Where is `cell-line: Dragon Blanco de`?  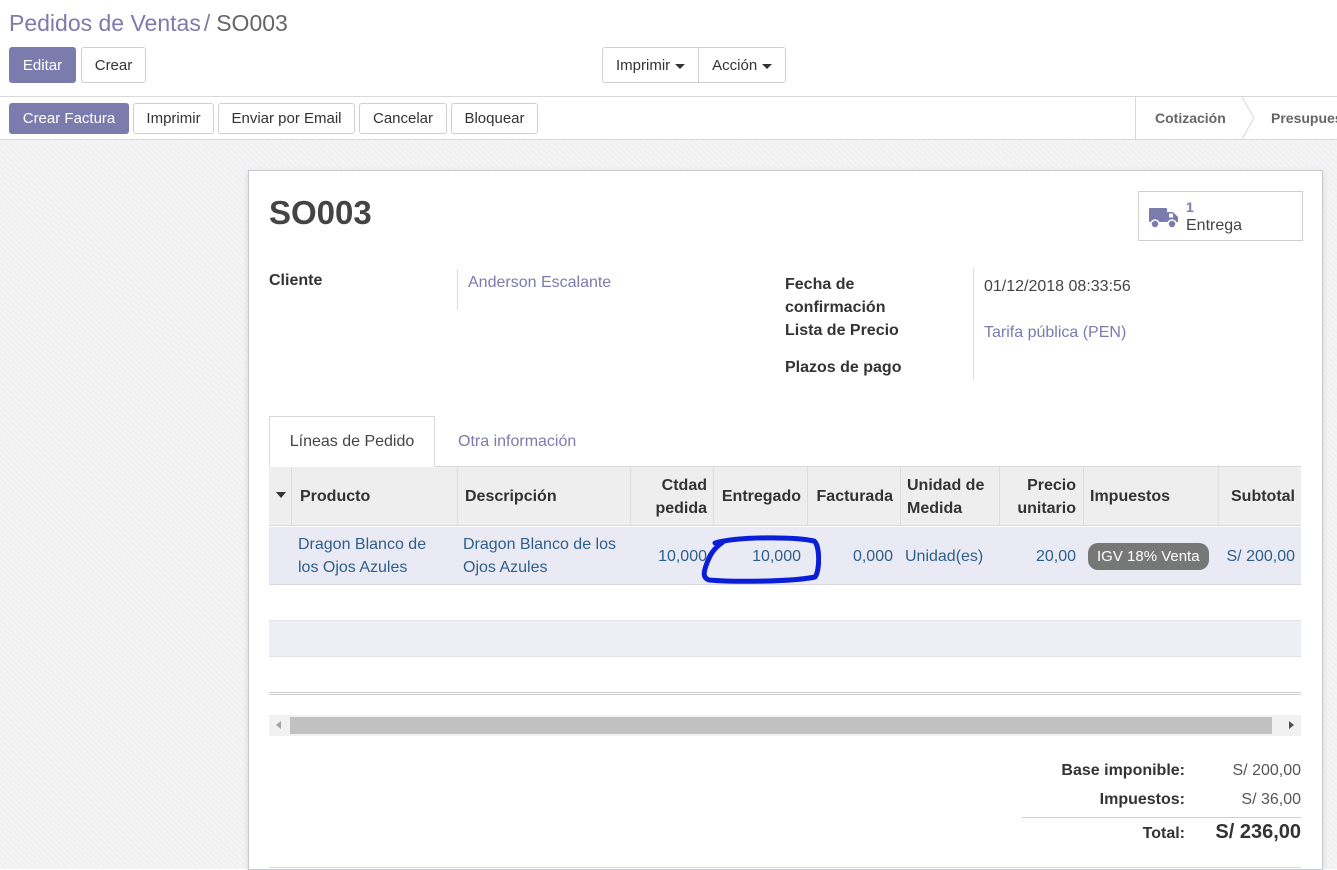
cell-line: Dragon Blanco de is located at coordinates (362, 544).